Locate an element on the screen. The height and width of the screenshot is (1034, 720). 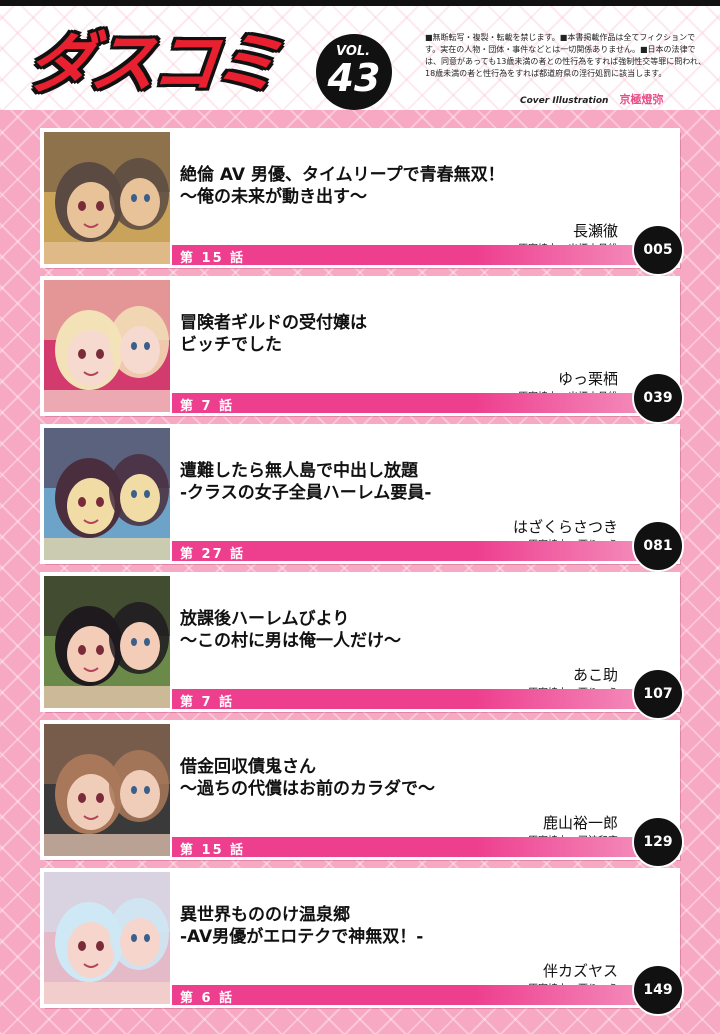
story-subtitle: -クラスの女子全員ハーレム要員- is located at coordinates (306, 493).